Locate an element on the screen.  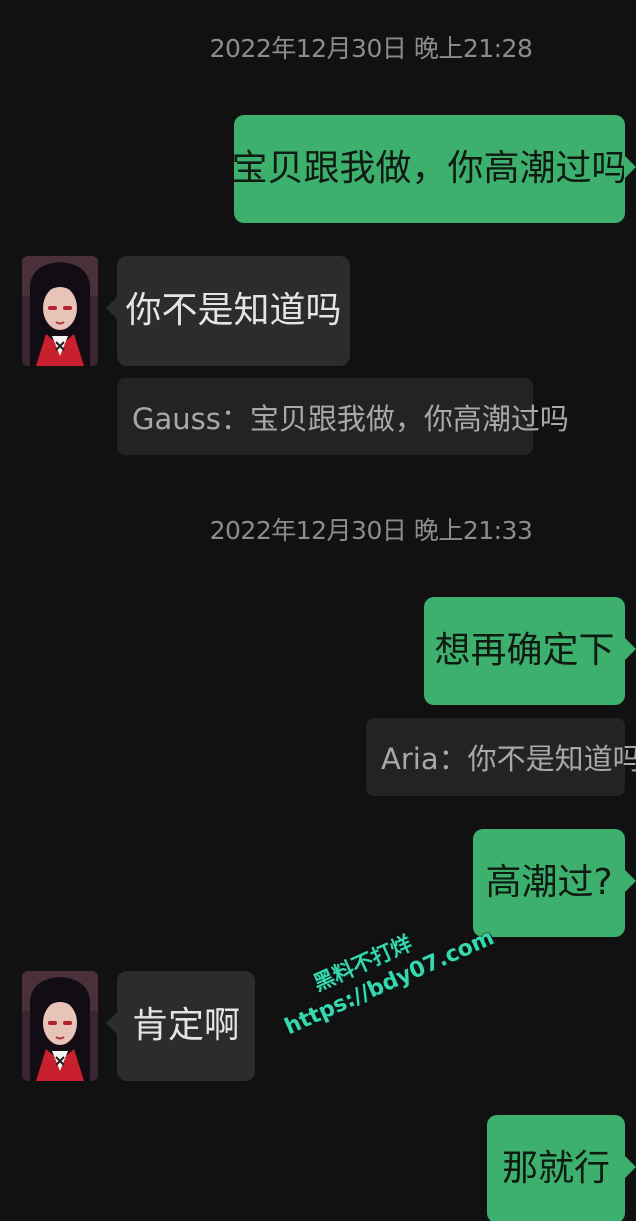
quoted-reply: Gauss：宝贝跟我做，你高潮过吗 is located at coordinates (343, 416).